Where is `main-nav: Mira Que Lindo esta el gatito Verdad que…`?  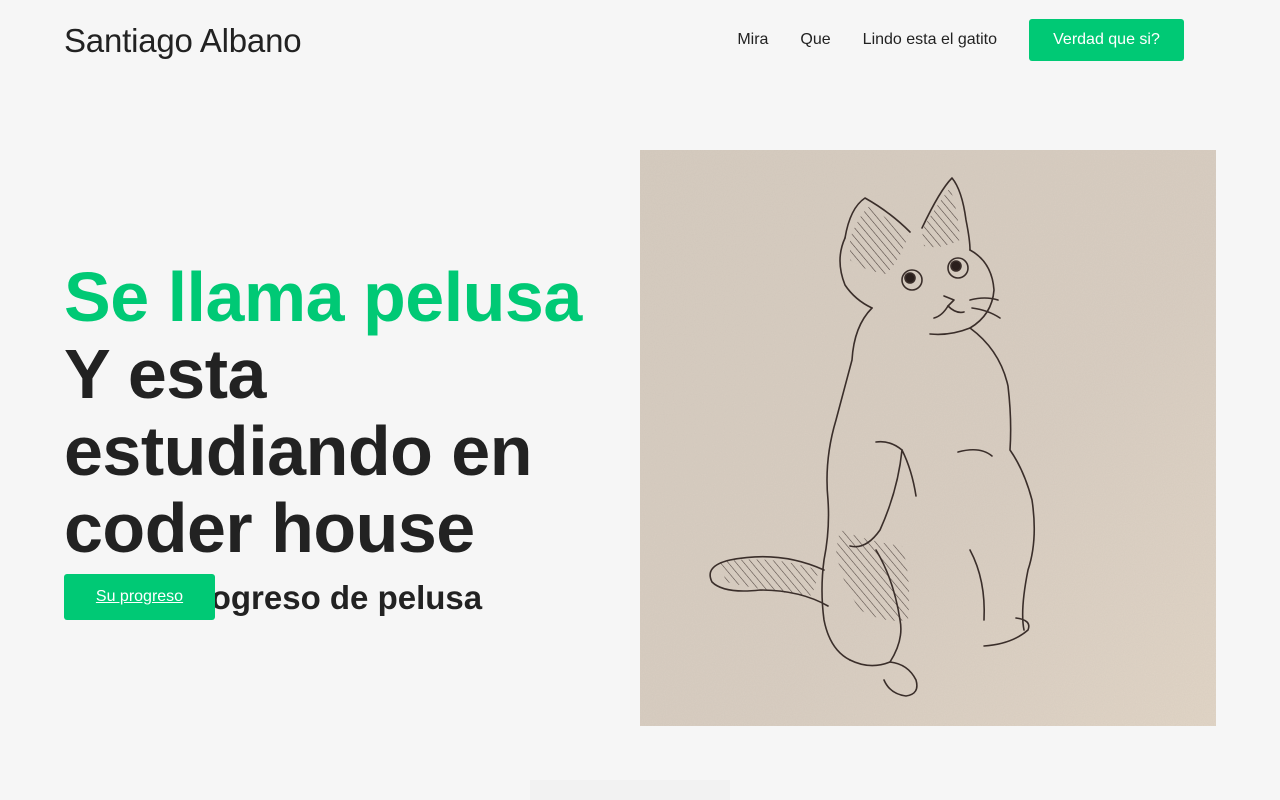
main-nav: Mira Que Lindo esta el gatito Verdad que… is located at coordinates (976, 40).